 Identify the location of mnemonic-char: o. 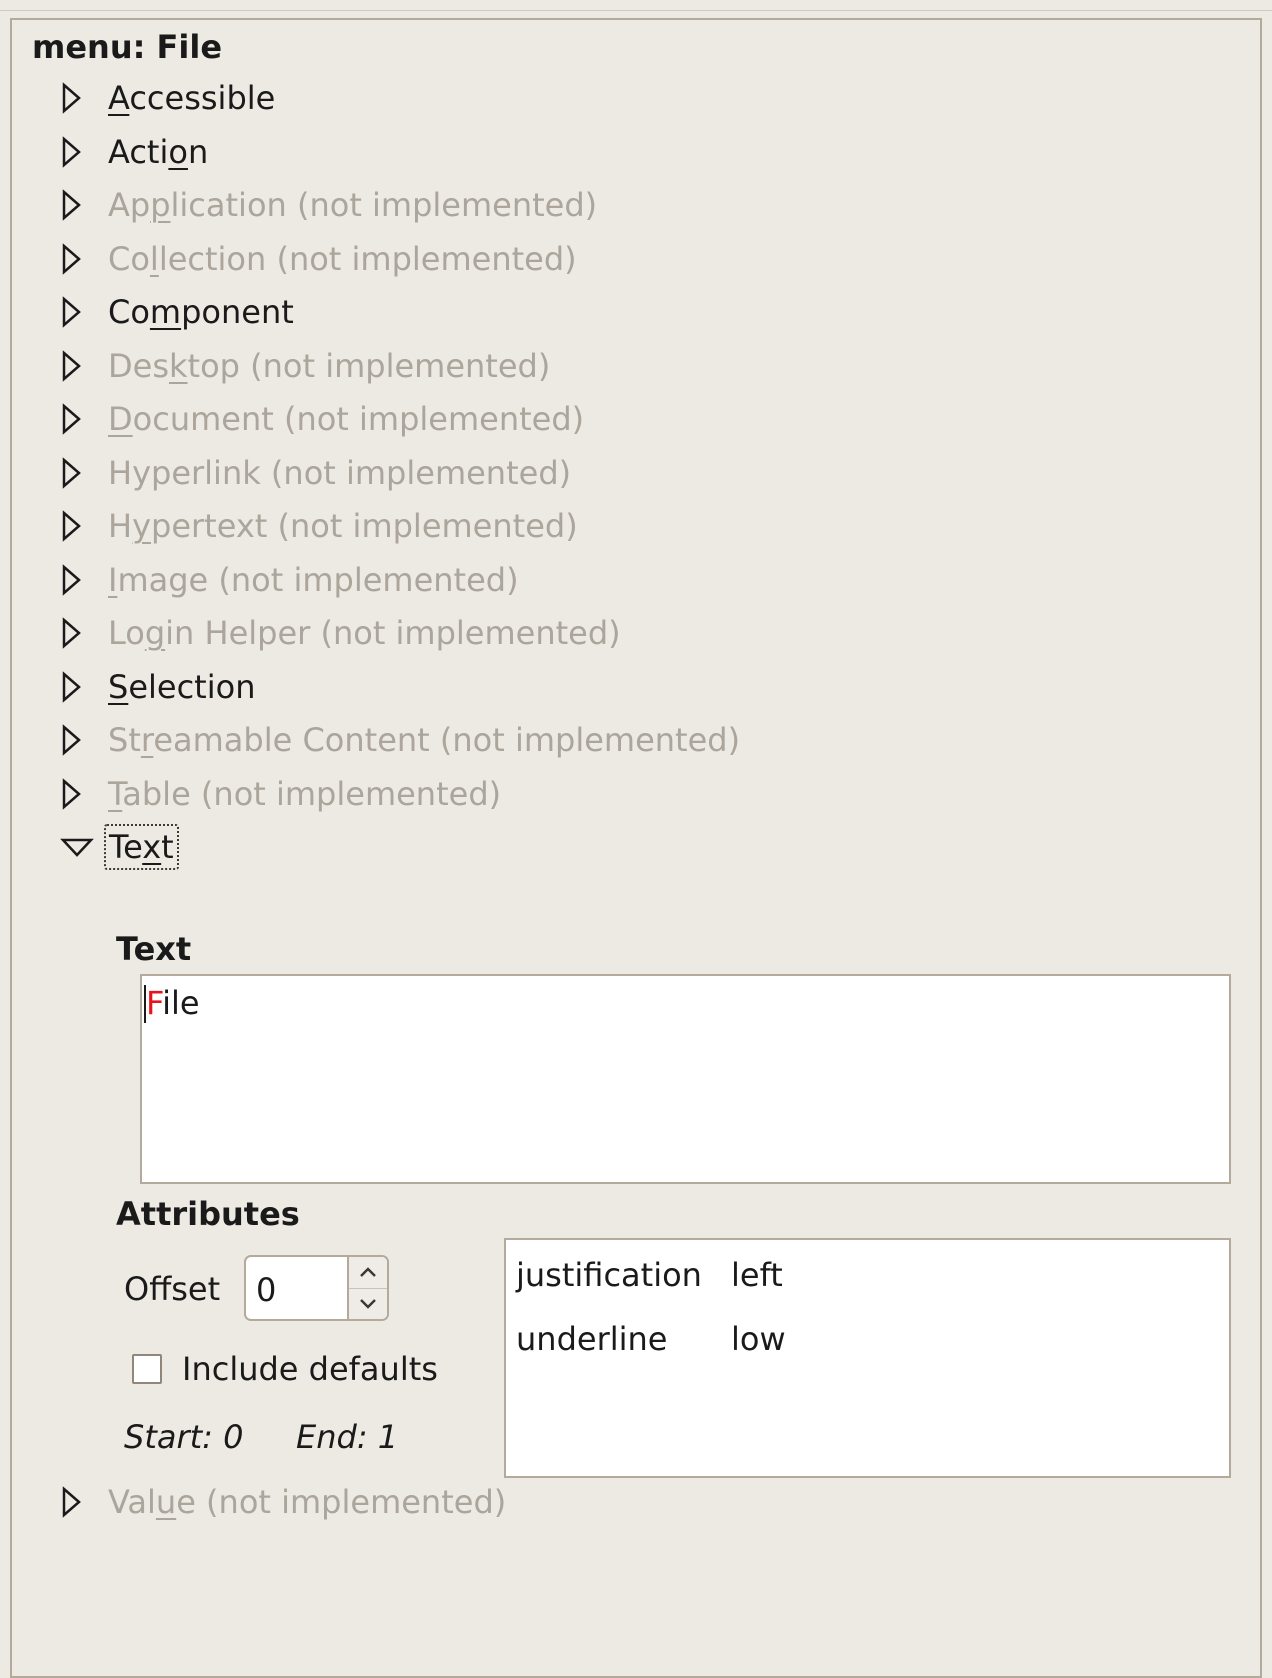
(178, 152).